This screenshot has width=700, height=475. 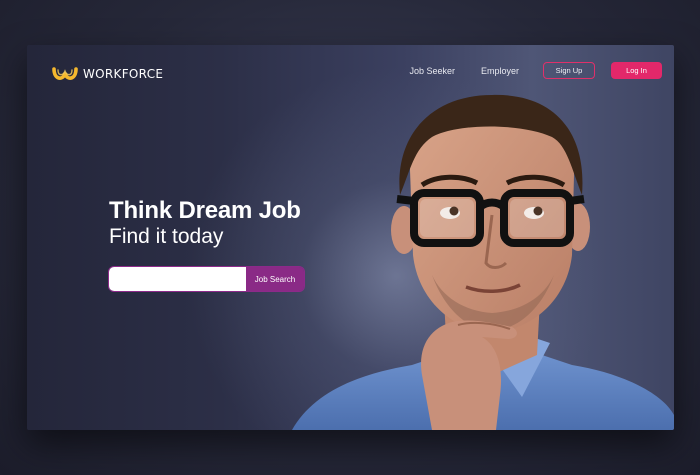 What do you see at coordinates (177, 279) in the screenshot?
I see `job-search-input` at bounding box center [177, 279].